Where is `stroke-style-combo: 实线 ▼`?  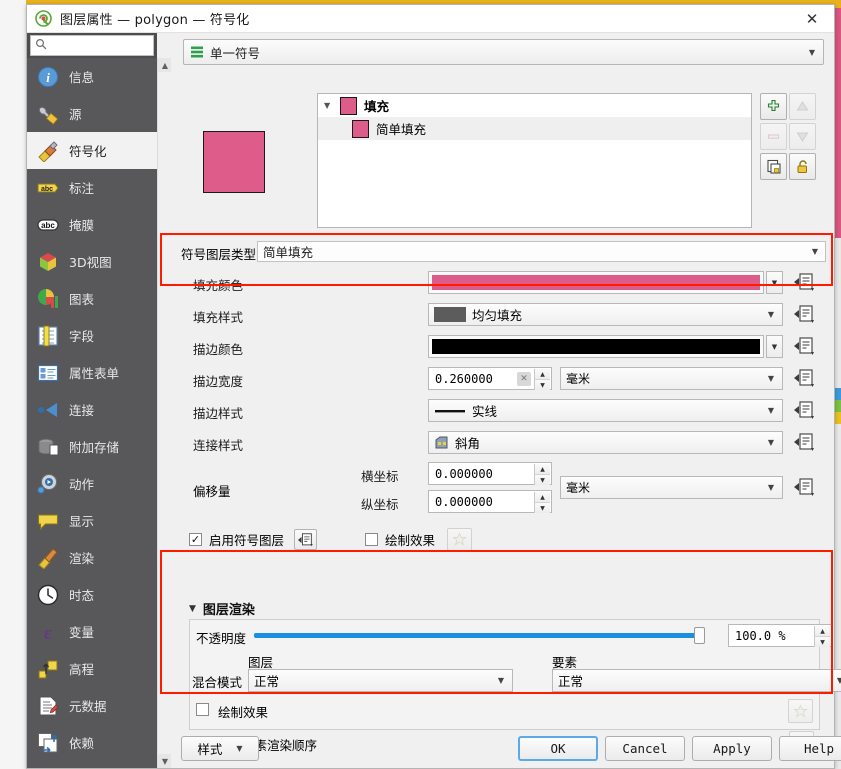 stroke-style-combo: 实线 ▼ is located at coordinates (605, 410).